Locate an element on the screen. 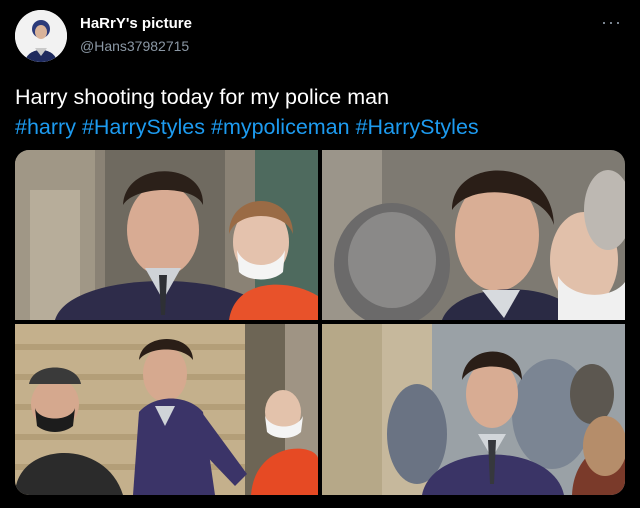 The width and height of the screenshot is (640, 508). author-avatar is located at coordinates (41, 36).